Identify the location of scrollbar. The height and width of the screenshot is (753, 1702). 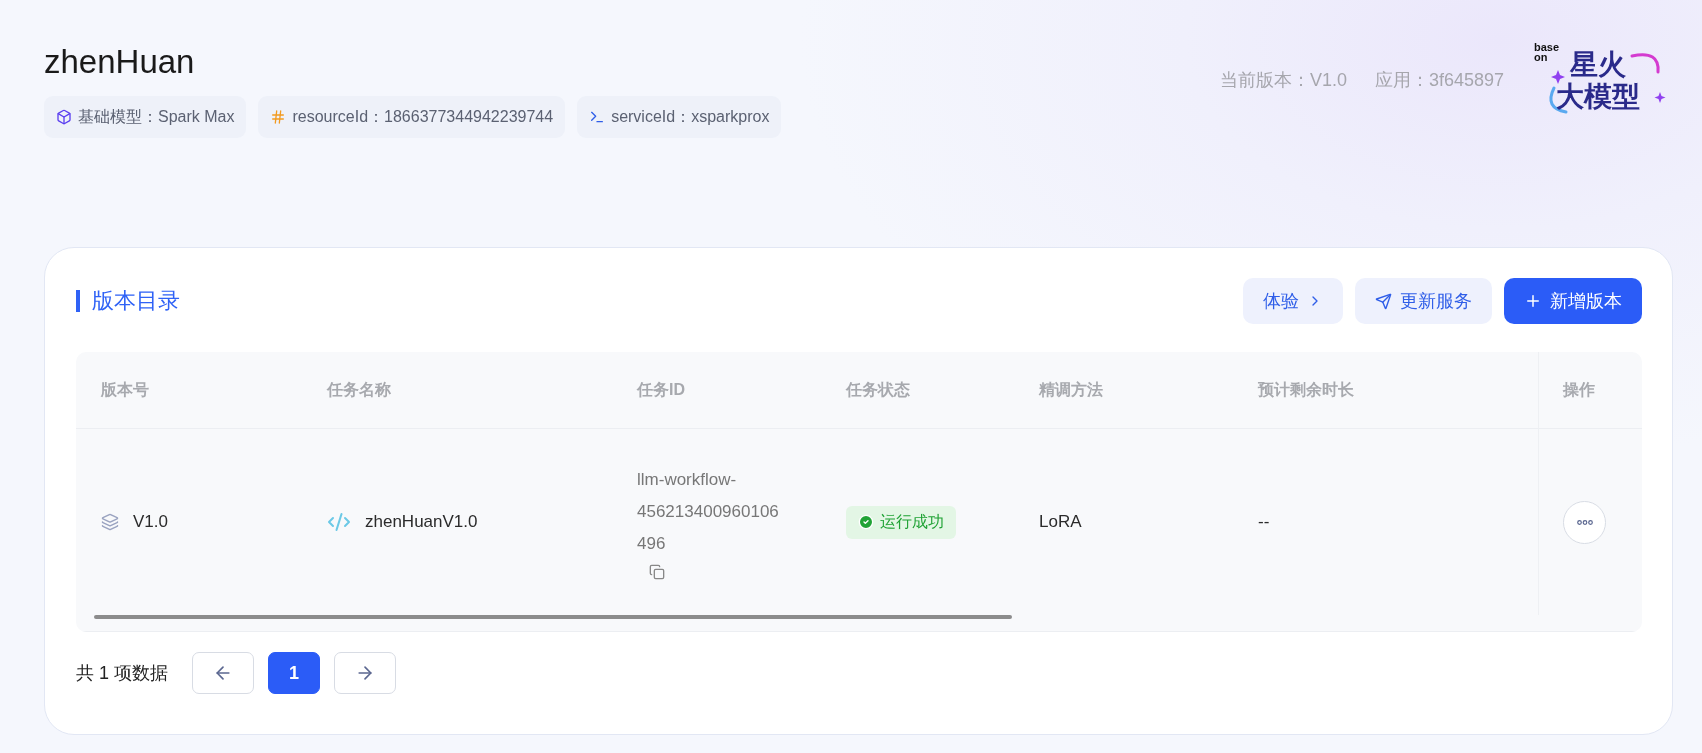
(553, 617).